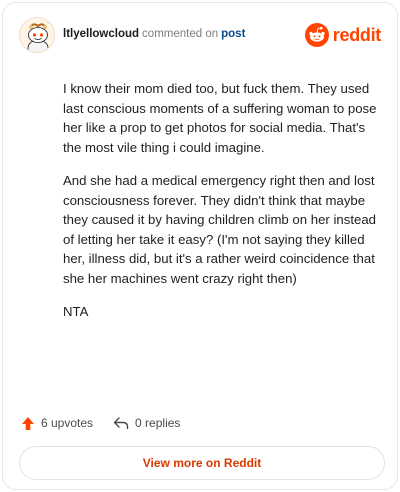 This screenshot has height=492, width=400. Describe the element at coordinates (100, 423) in the screenshot. I see `comment-stats: 6 upvotes 0 replies` at that location.